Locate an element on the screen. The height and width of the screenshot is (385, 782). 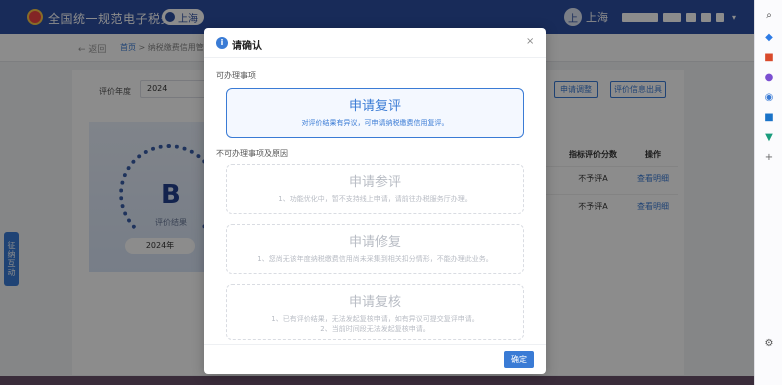
option-reason-line: 2、当前时间段无法发起复核申请。 is located at coordinates (375, 329).